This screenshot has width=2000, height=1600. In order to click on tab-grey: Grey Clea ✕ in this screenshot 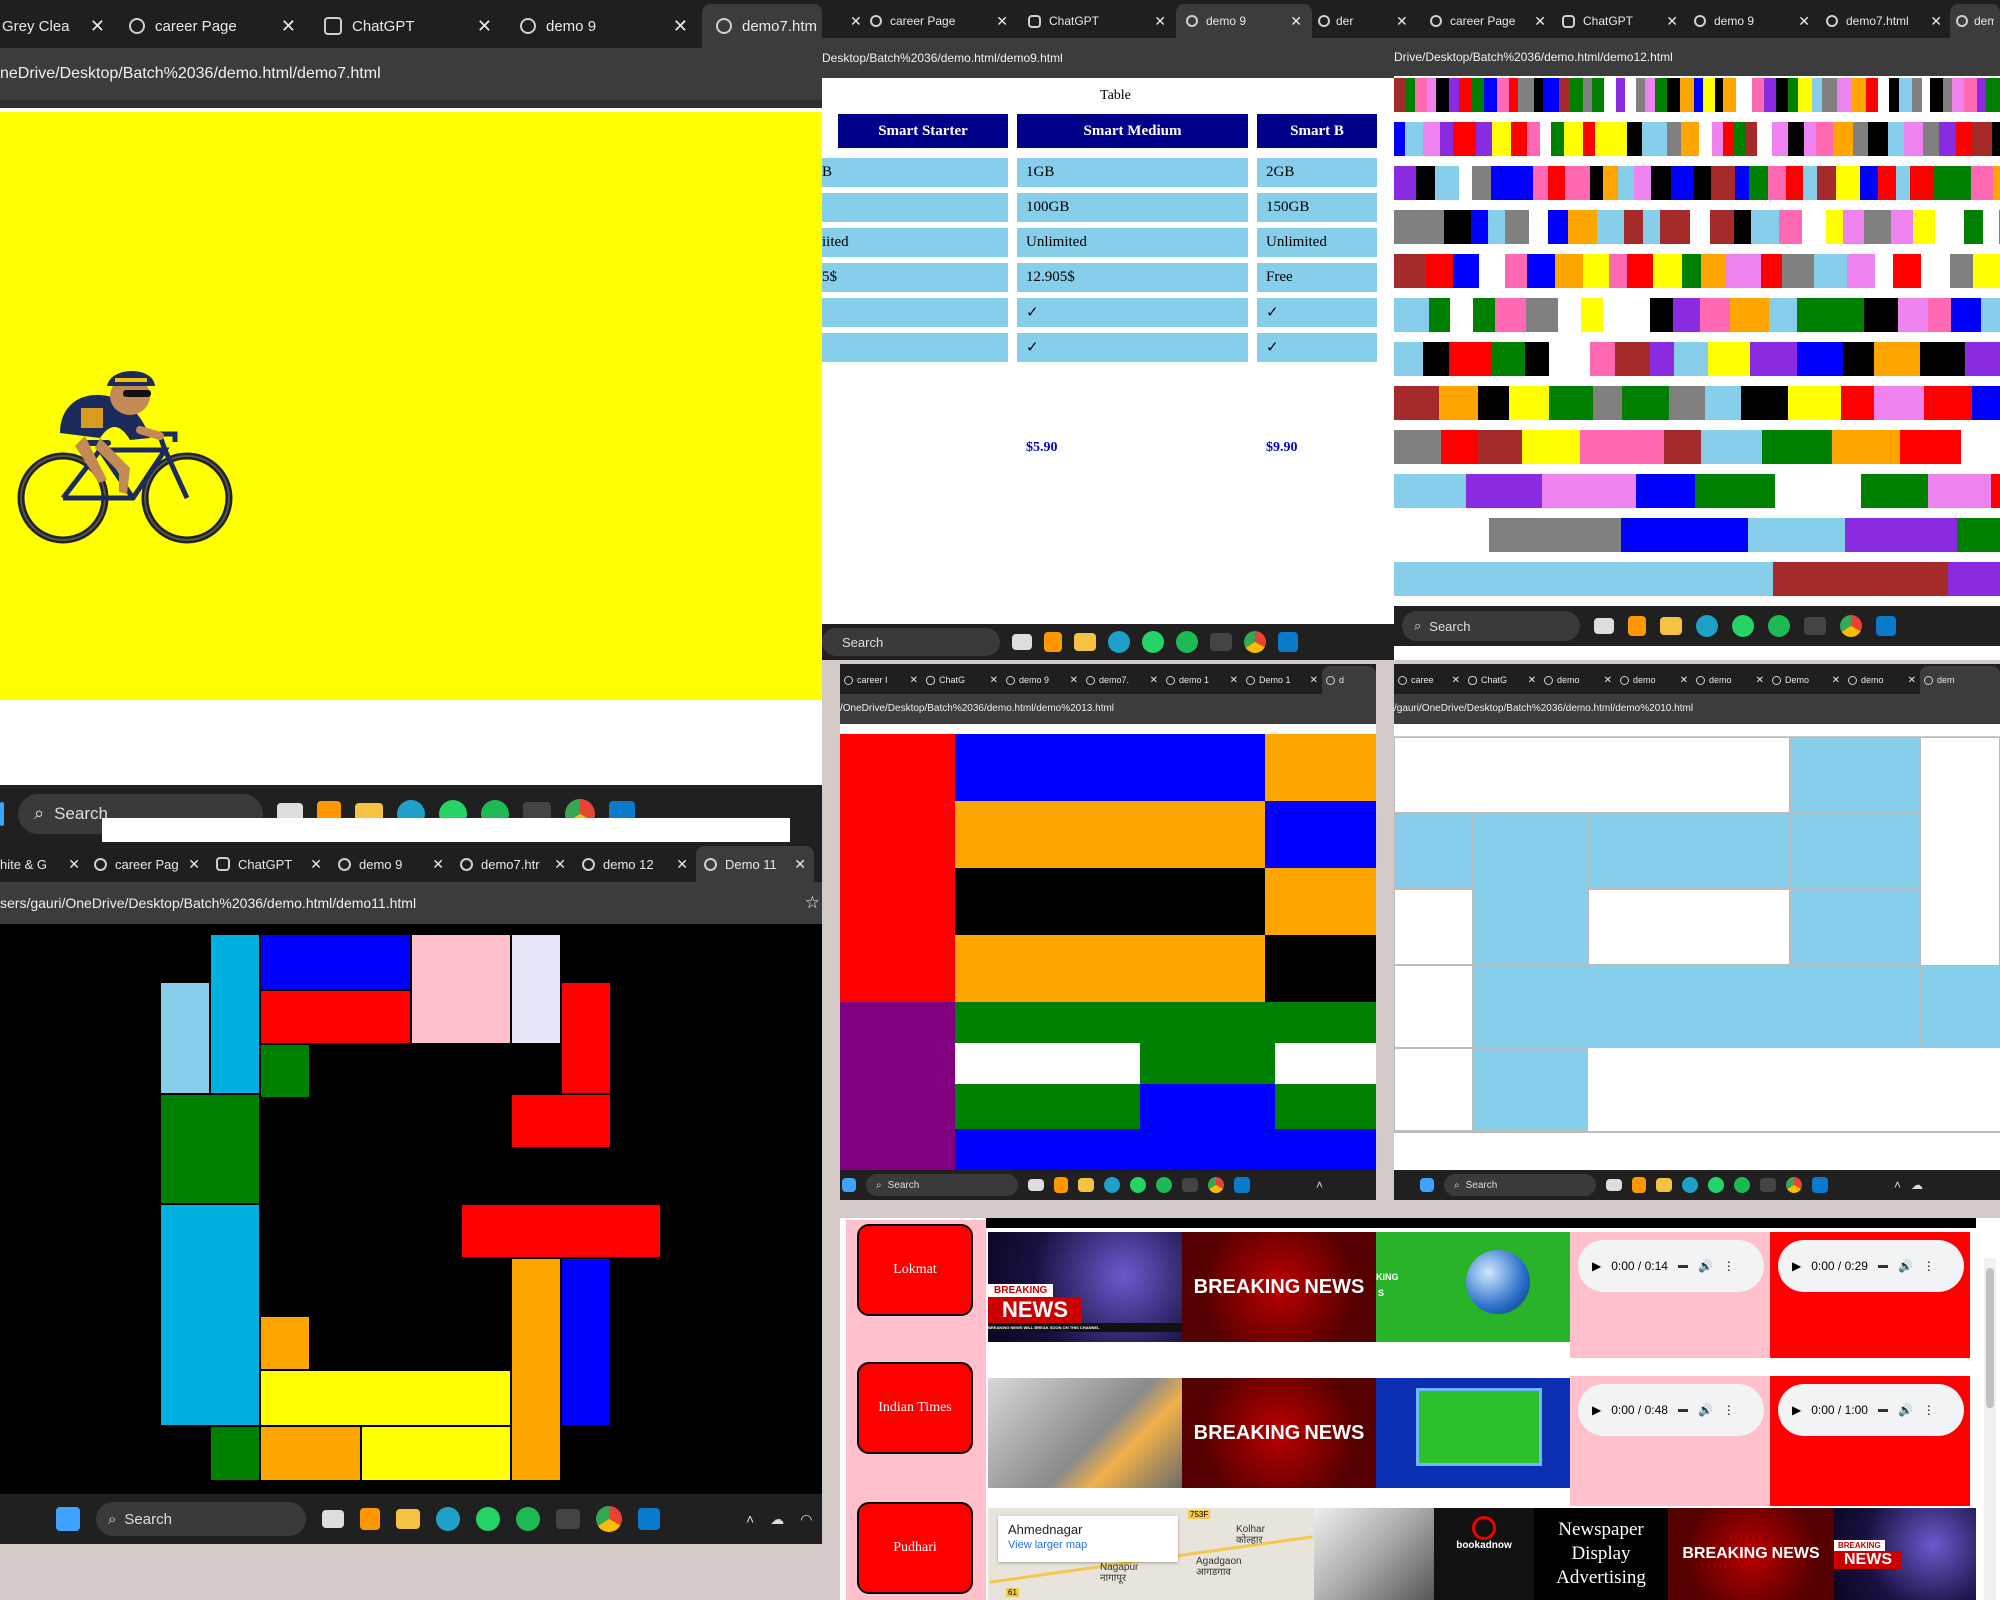, I will do `click(57, 26)`.